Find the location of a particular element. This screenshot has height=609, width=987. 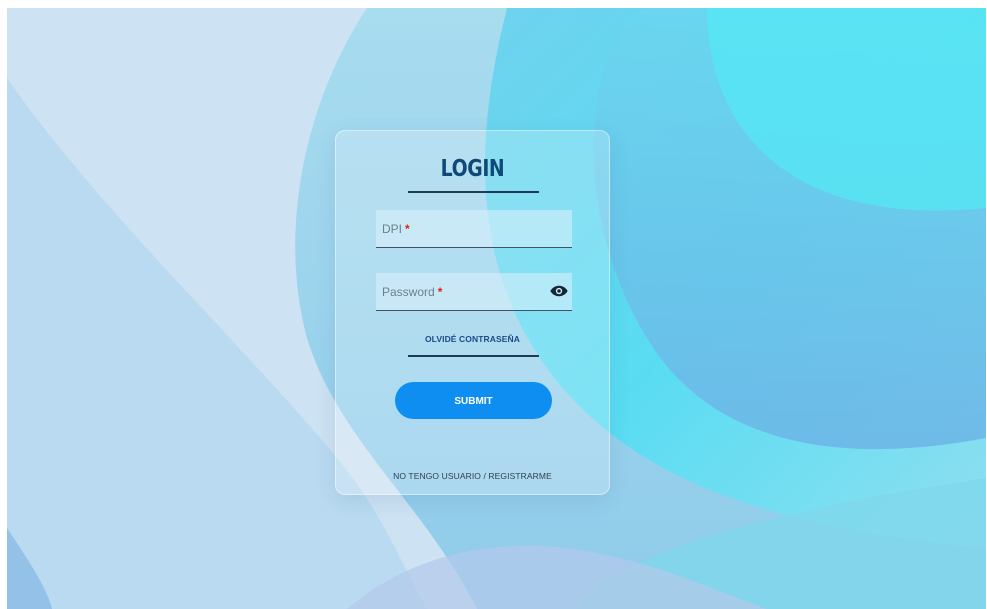

eye-icon is located at coordinates (559, 291).